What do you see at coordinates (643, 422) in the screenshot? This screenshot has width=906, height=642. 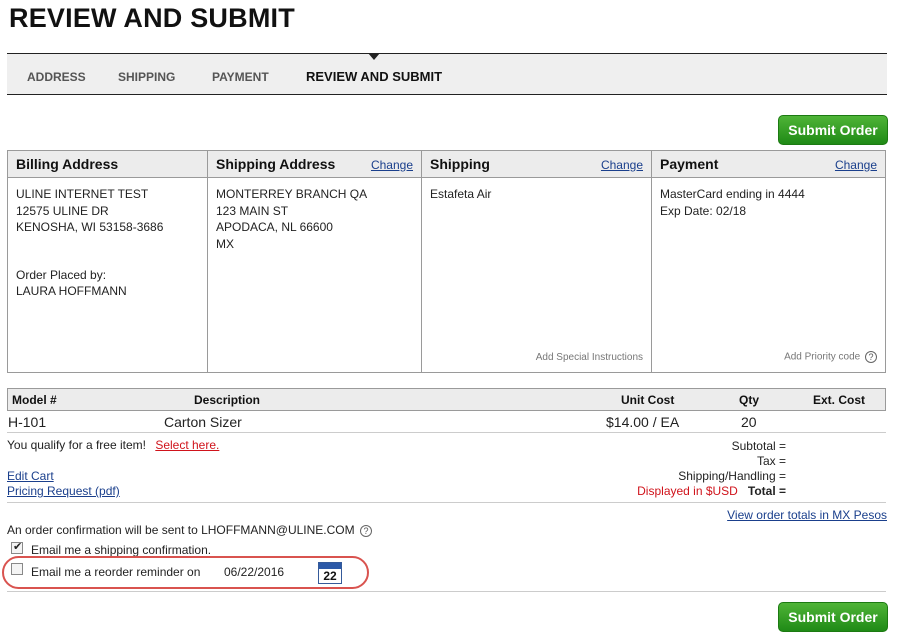 I see `row-unit-cost: $14.00 / EA` at bounding box center [643, 422].